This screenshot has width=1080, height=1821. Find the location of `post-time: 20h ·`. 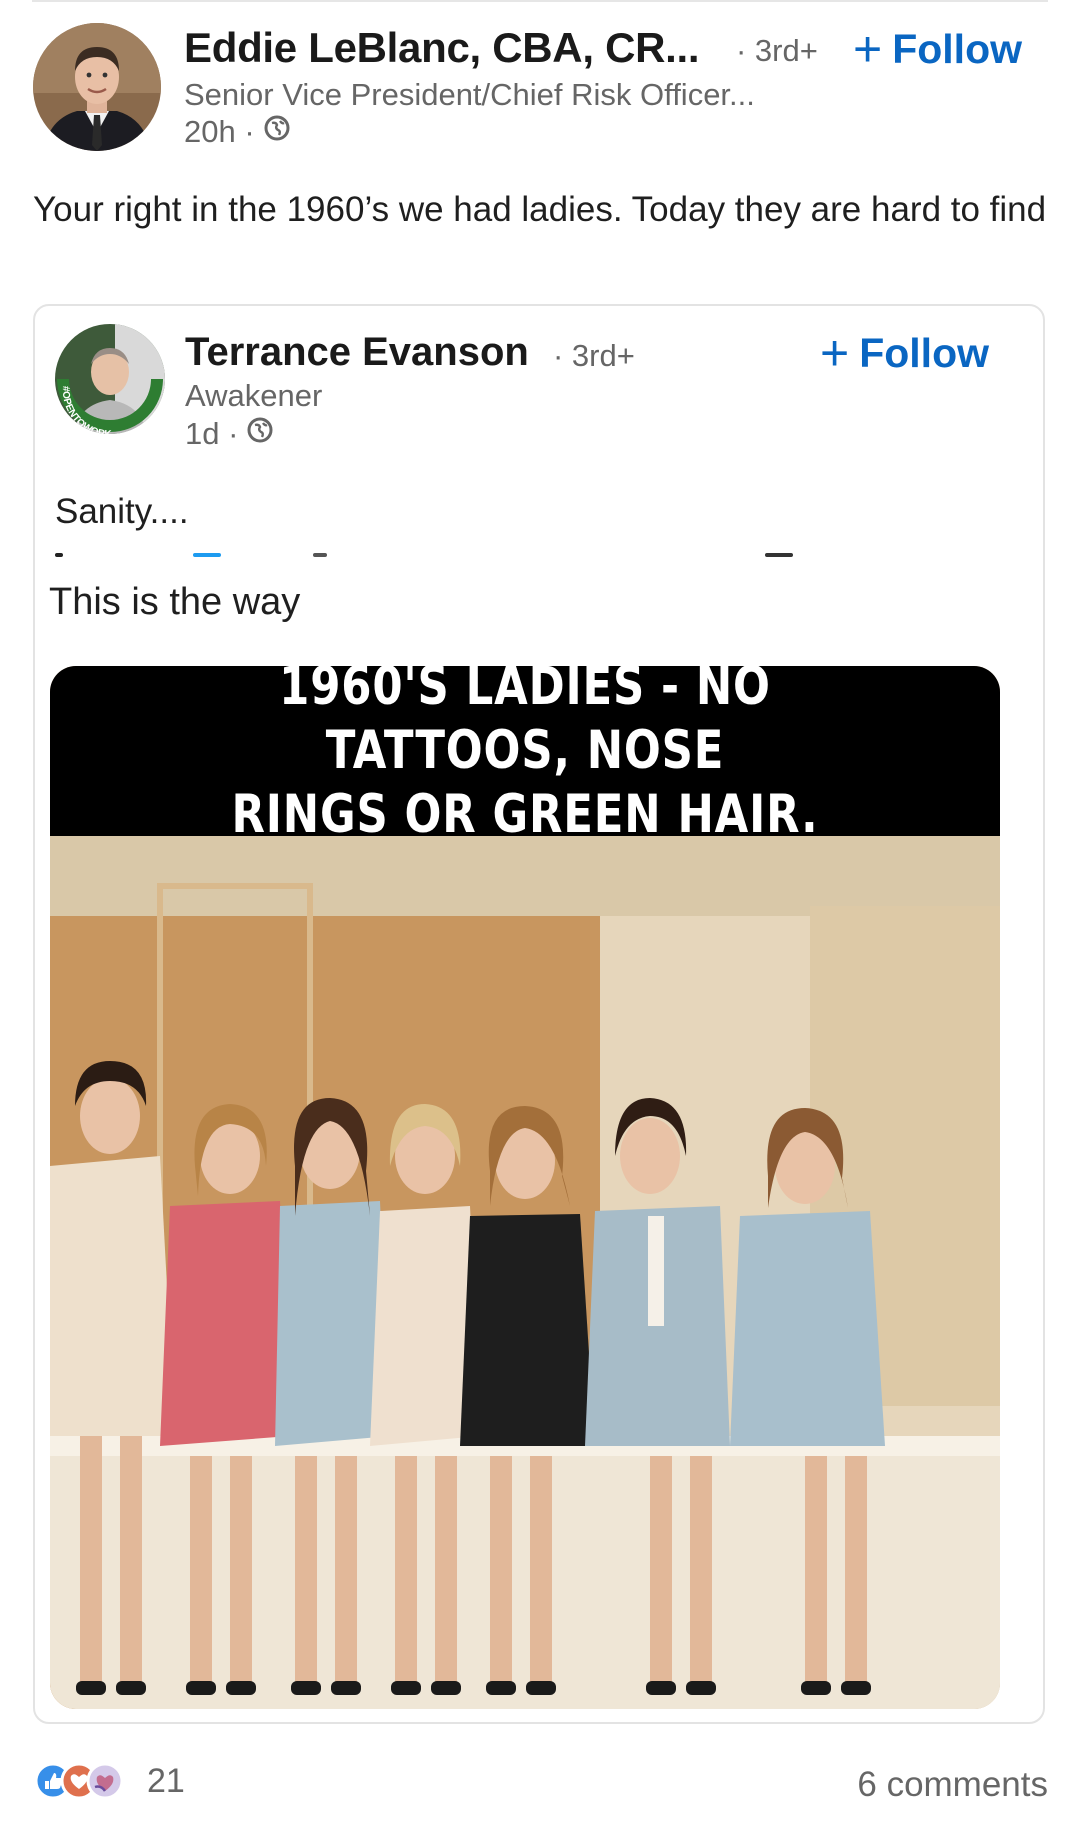

post-time: 20h · is located at coordinates (219, 131).